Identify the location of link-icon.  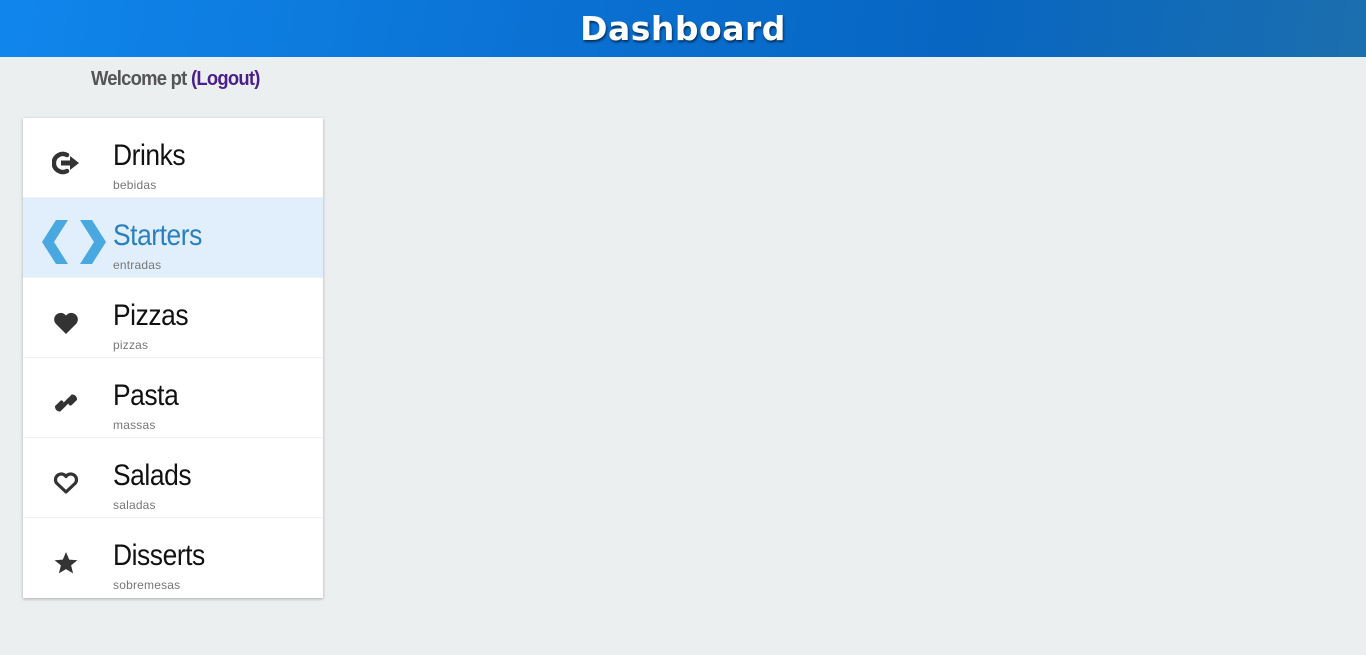
(66, 403).